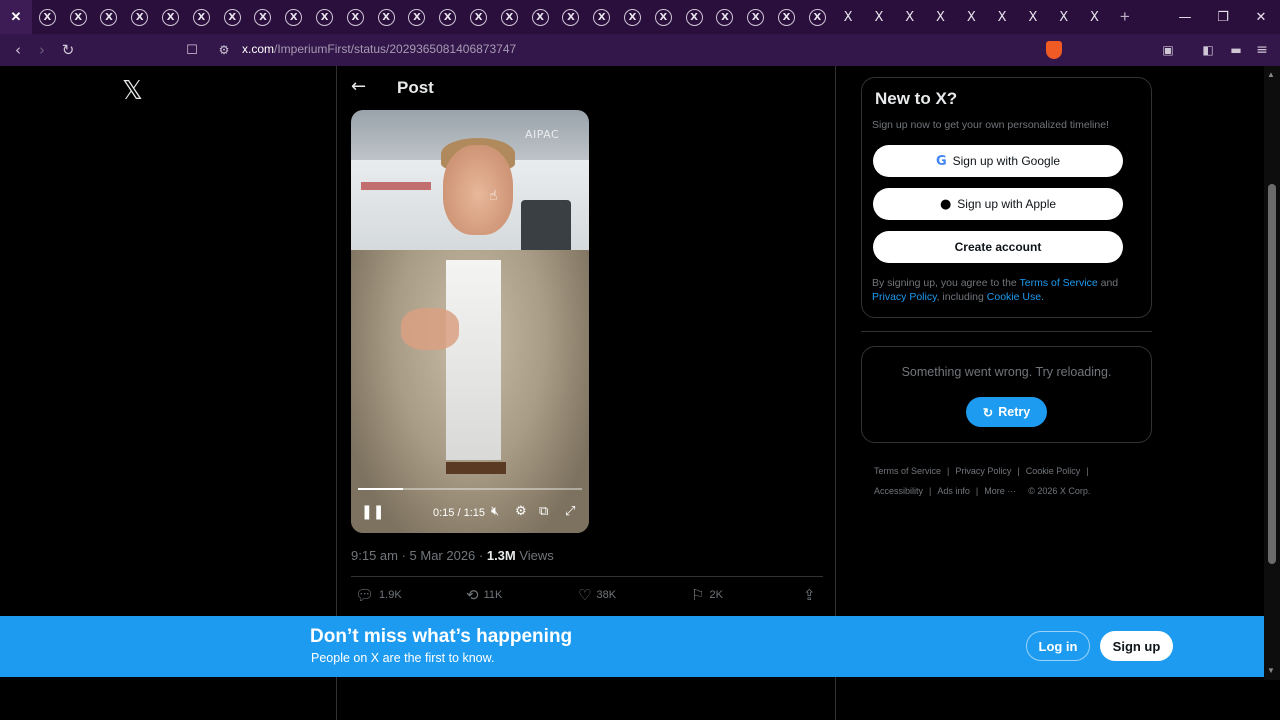  Describe the element at coordinates (1168, 50) in the screenshot. I see `media-icon: ▣` at that location.